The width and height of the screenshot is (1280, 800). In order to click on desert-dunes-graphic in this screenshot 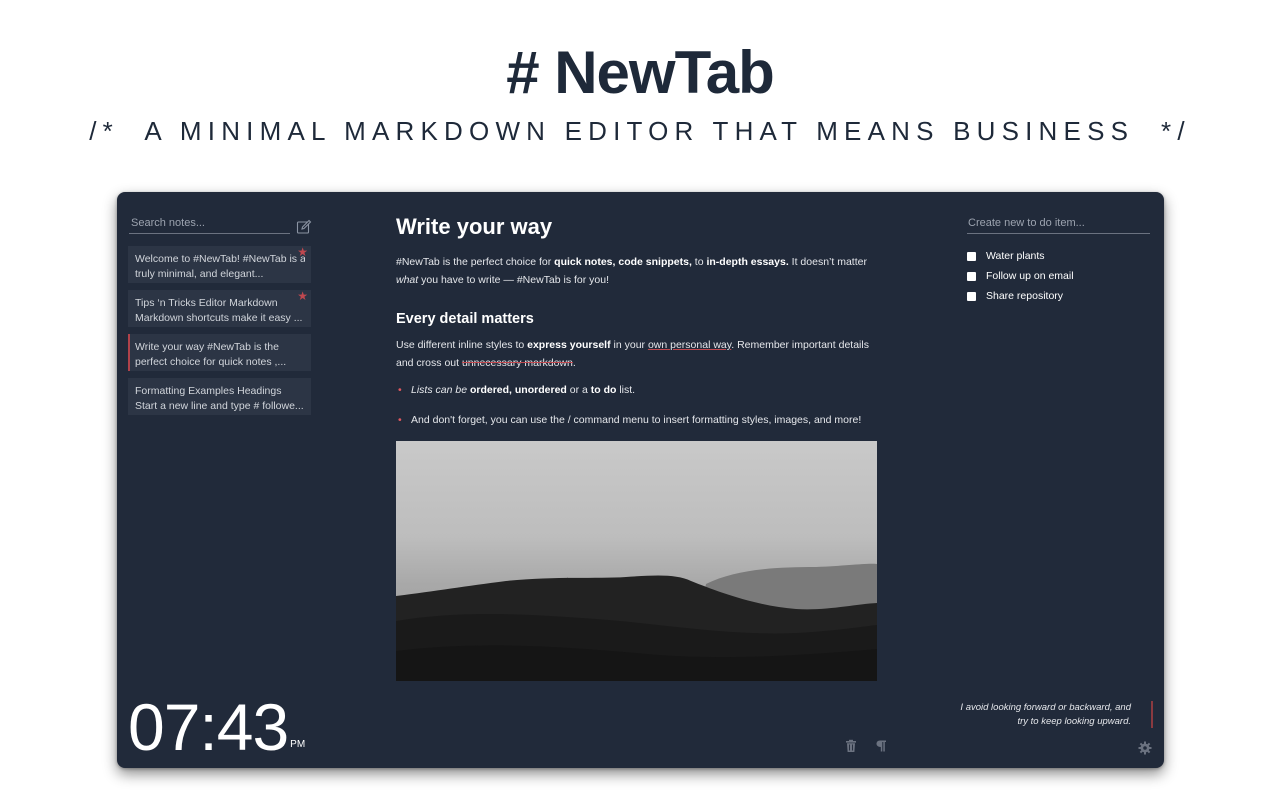, I will do `click(636, 622)`.